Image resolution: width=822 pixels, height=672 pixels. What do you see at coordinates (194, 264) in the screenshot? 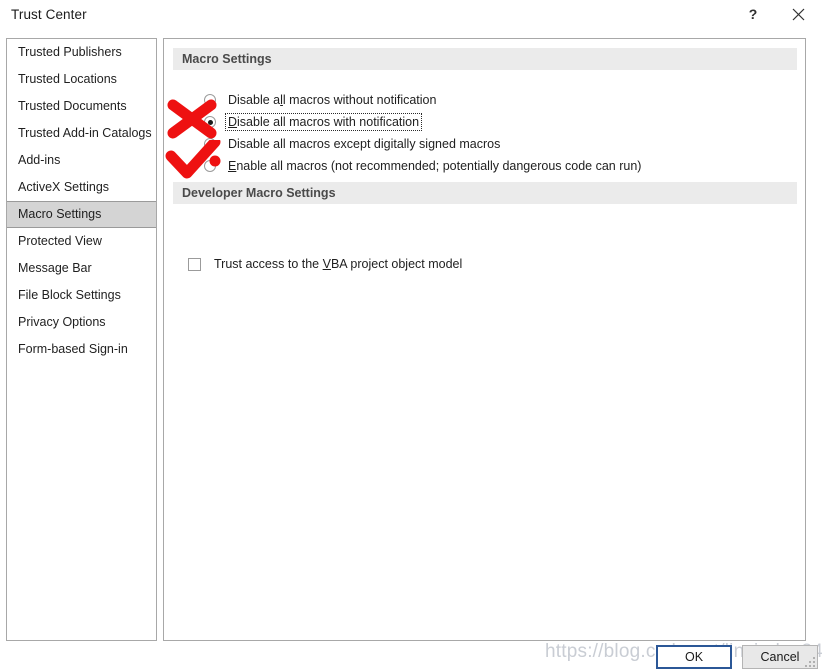
I see `checkbox-box` at bounding box center [194, 264].